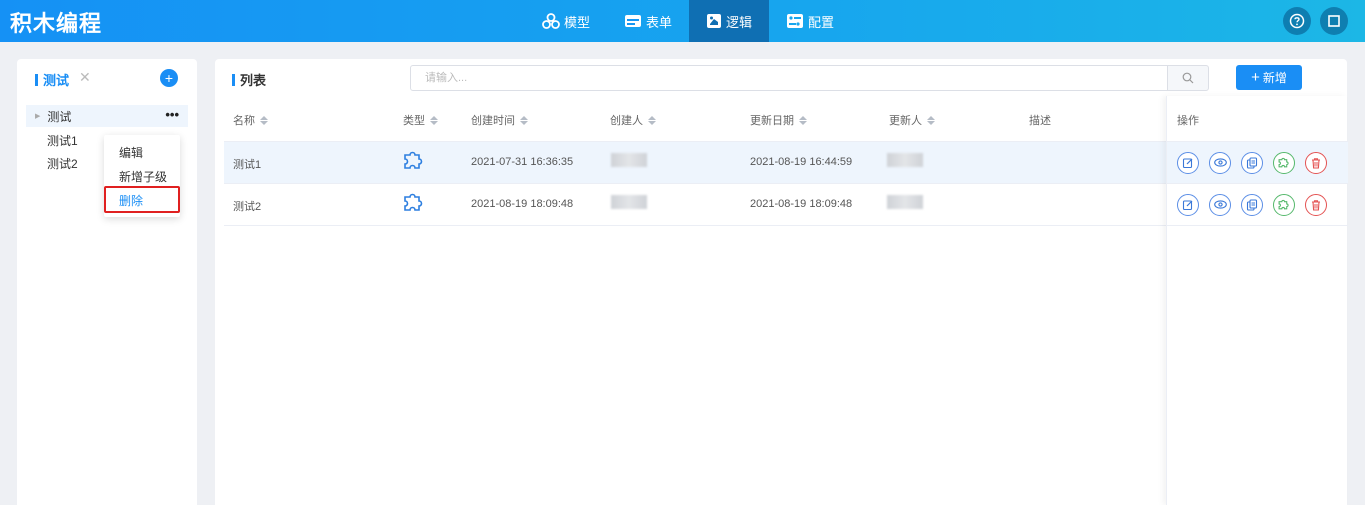 The image size is (1365, 505). I want to click on window-button, so click(1334, 21).